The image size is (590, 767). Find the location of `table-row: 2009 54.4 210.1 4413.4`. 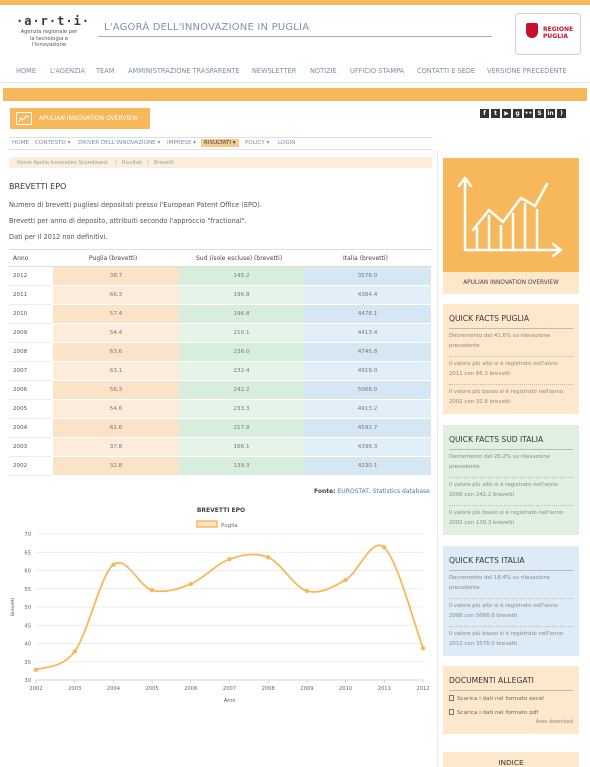

table-row: 2009 54.4 210.1 4413.4 is located at coordinates (220, 333).